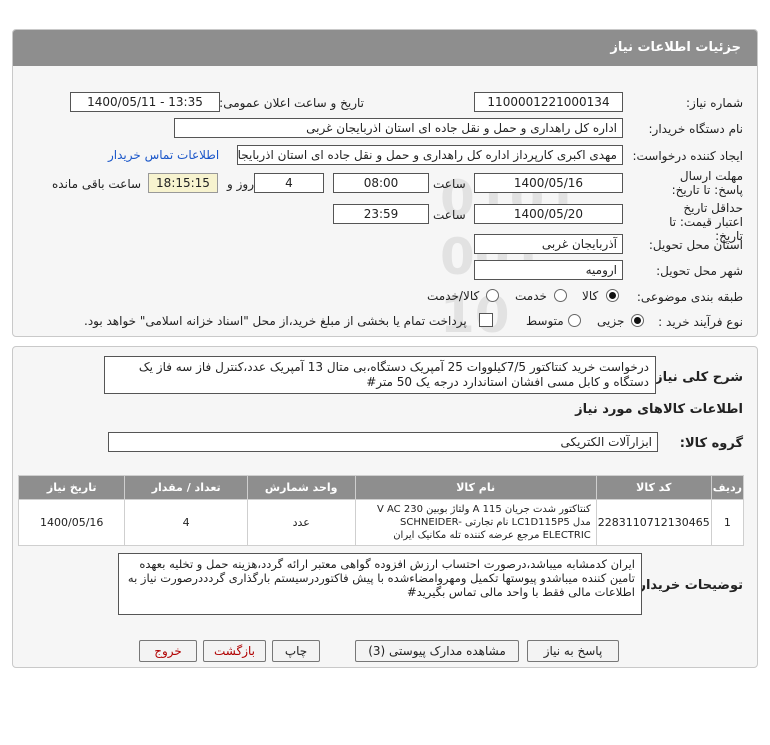 This screenshot has width=770, height=745. Describe the element at coordinates (548, 214) in the screenshot. I see `validity-date-field: 1400/05/20` at that location.